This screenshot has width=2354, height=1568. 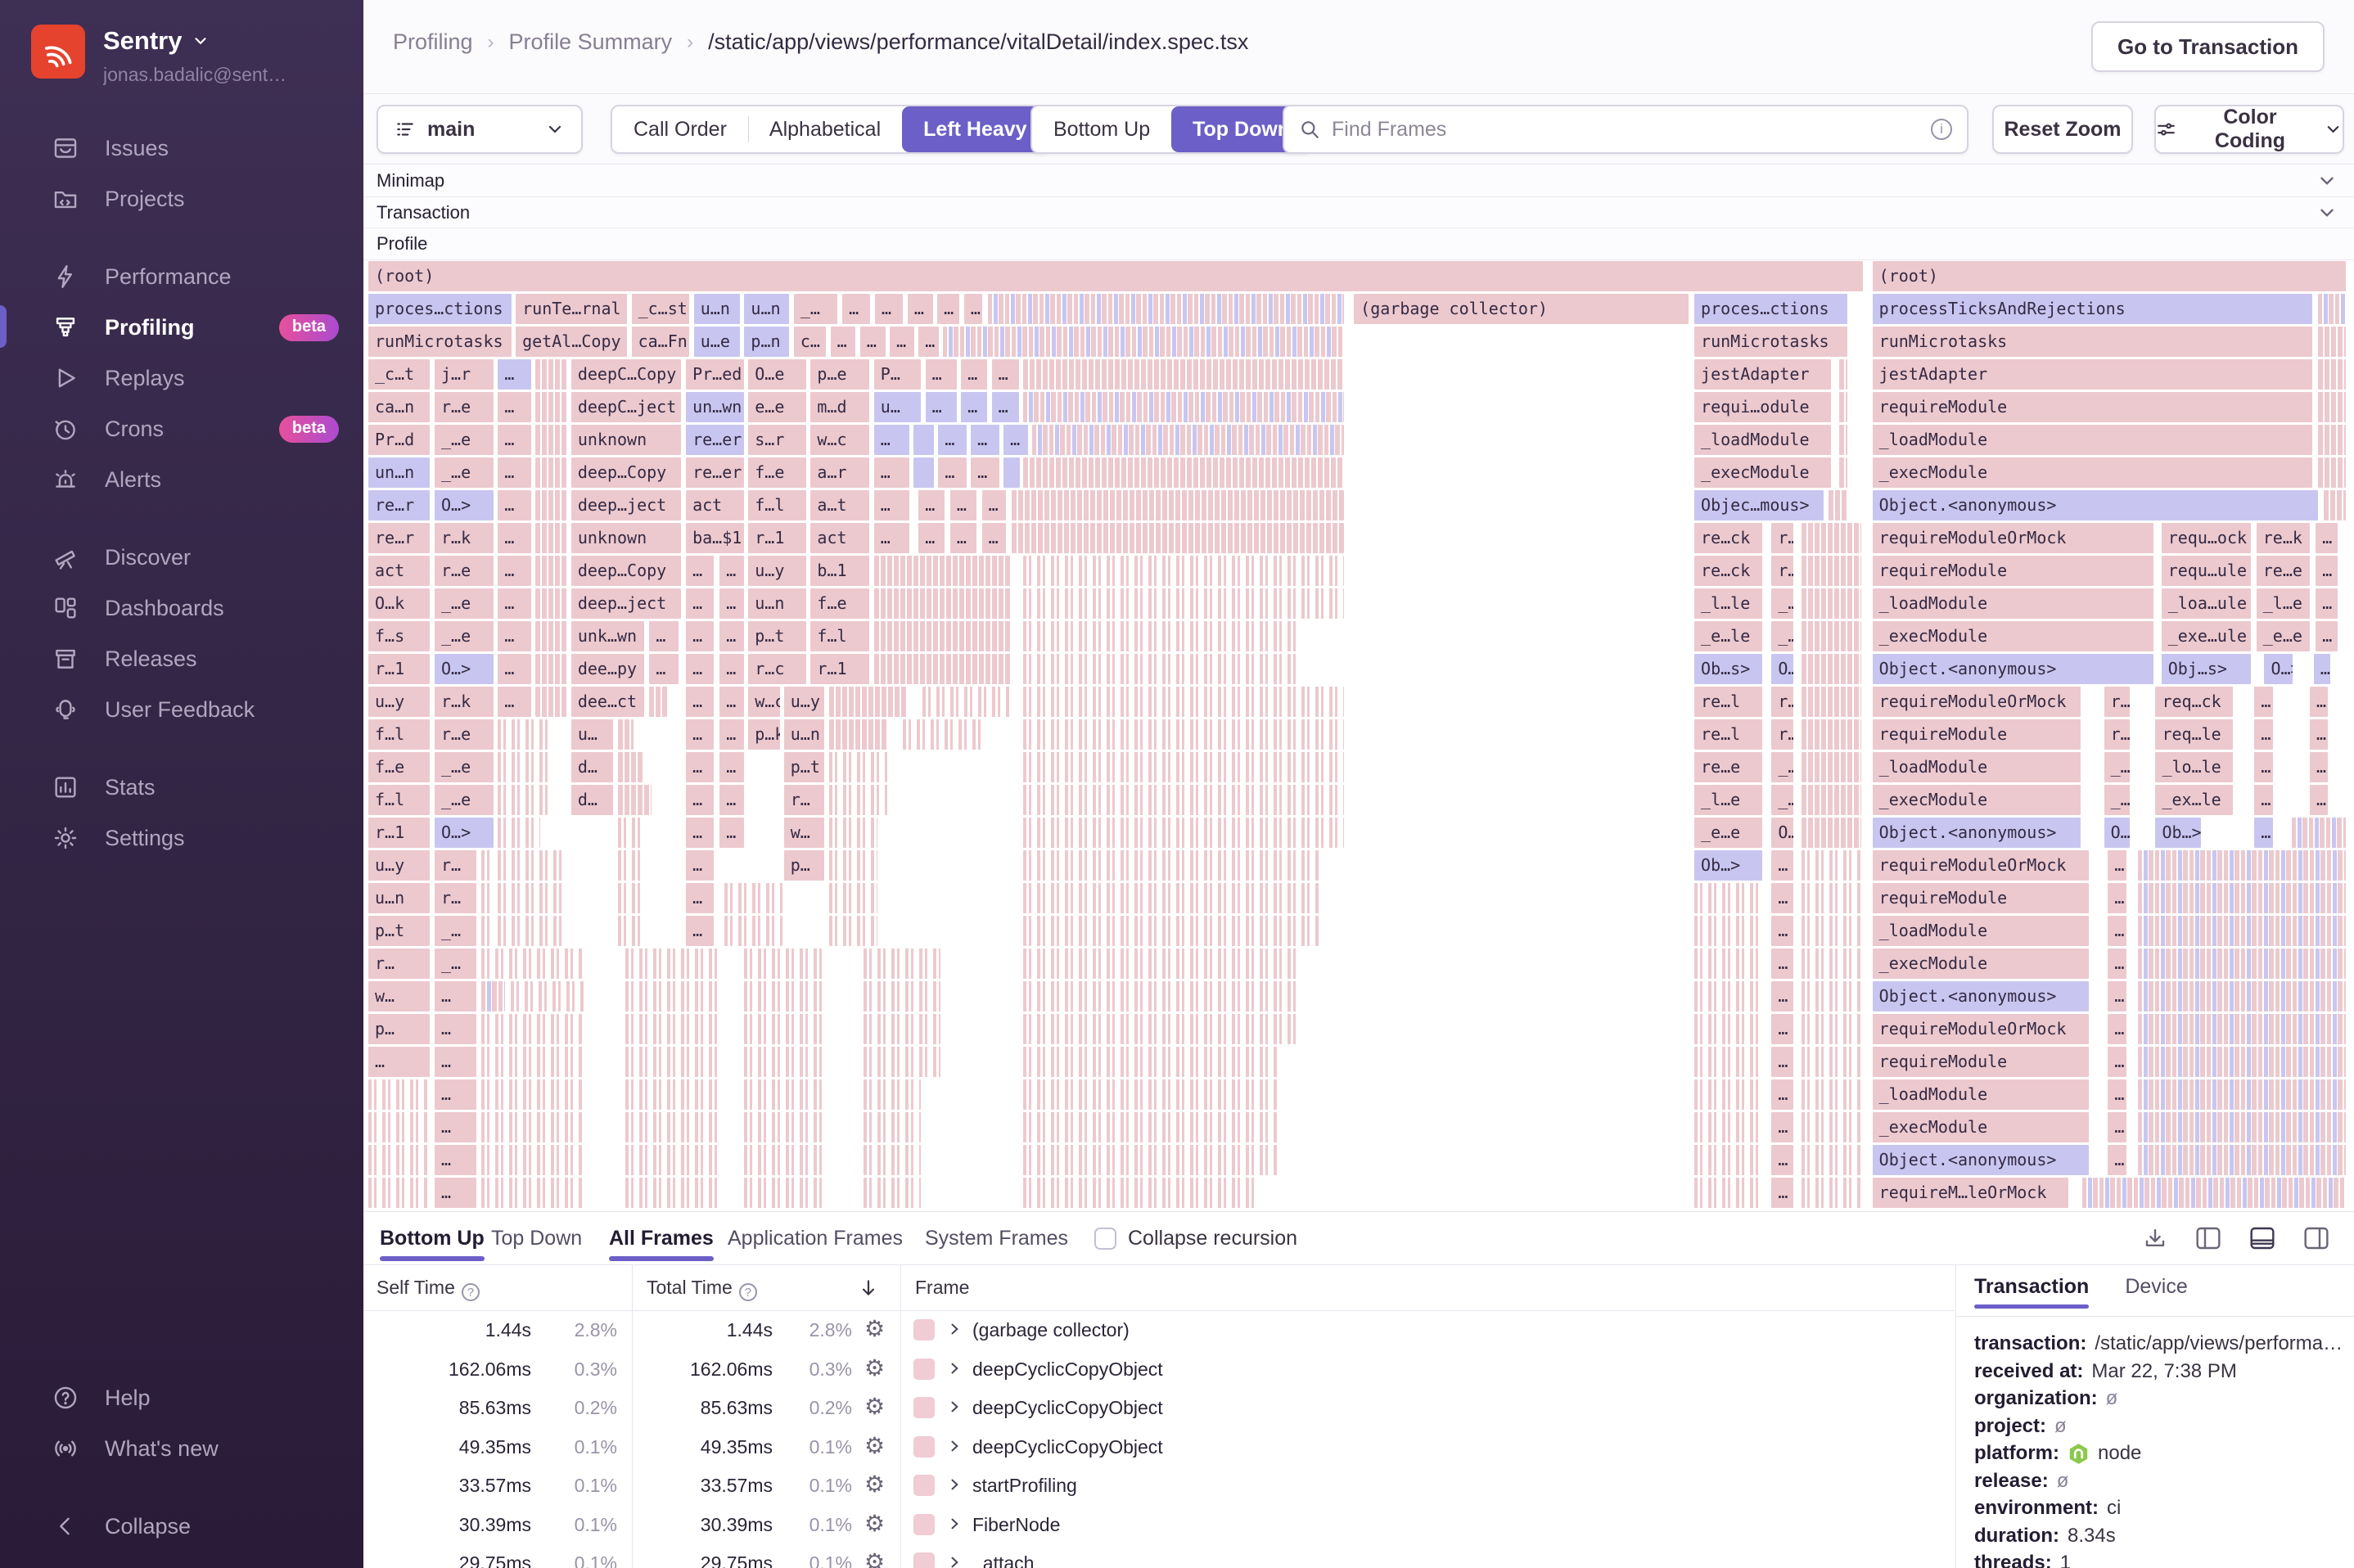 What do you see at coordinates (803, 702) in the screenshot?
I see `flame-frame: u…y` at bounding box center [803, 702].